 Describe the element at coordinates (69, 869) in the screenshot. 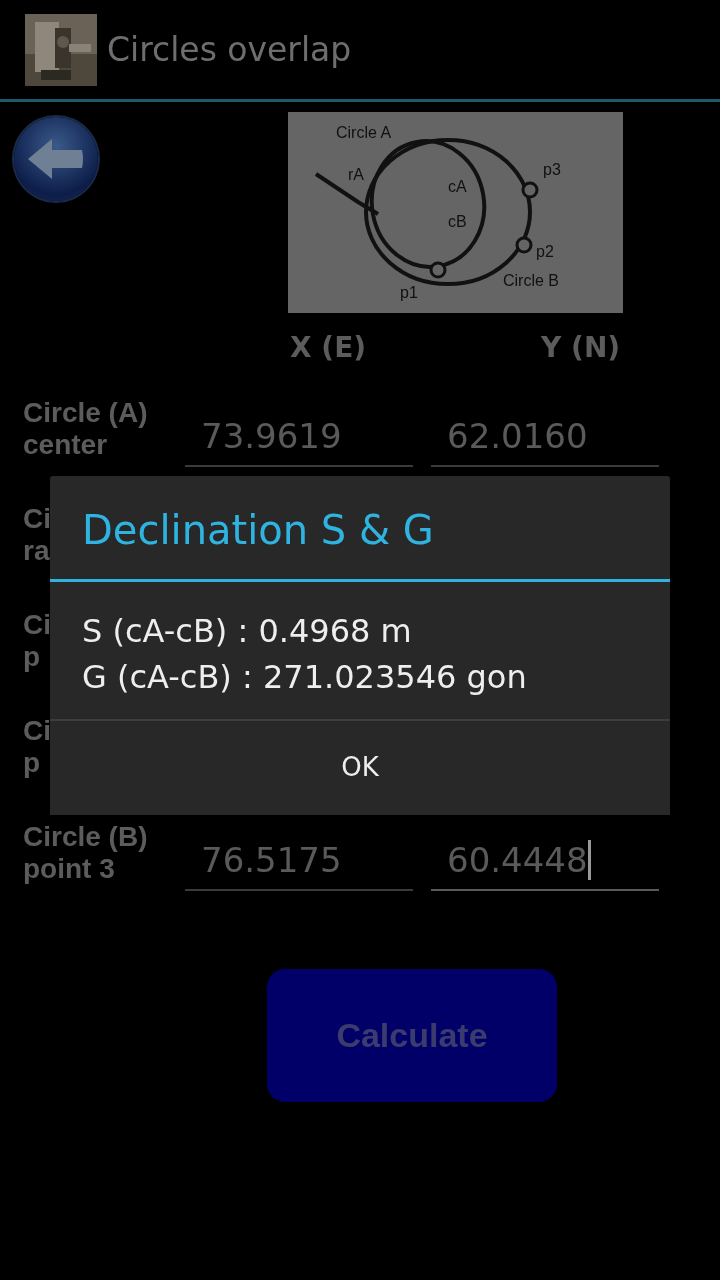

I see `row-label: point 3` at that location.